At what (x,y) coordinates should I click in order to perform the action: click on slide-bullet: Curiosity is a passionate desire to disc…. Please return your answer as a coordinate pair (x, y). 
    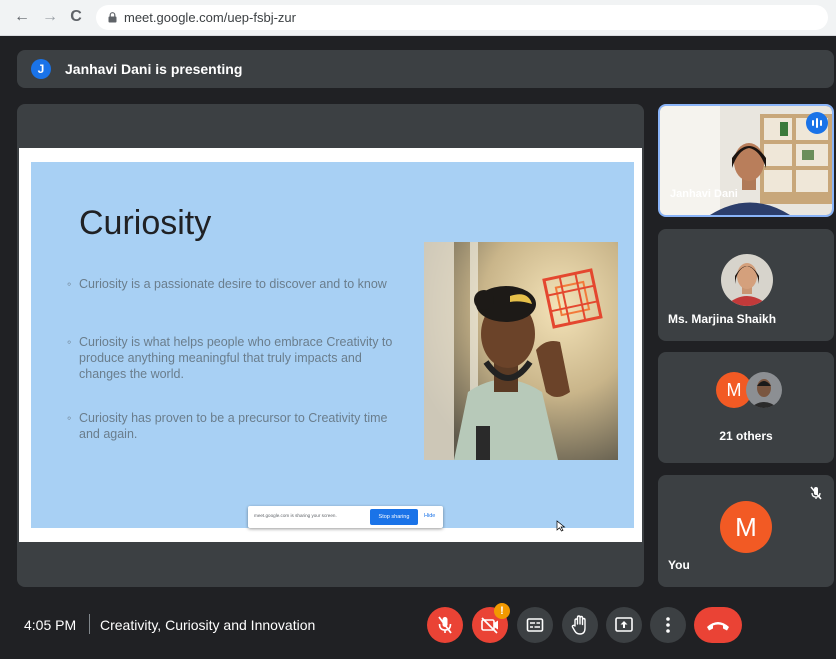
    Looking at the image, I should click on (232, 284).